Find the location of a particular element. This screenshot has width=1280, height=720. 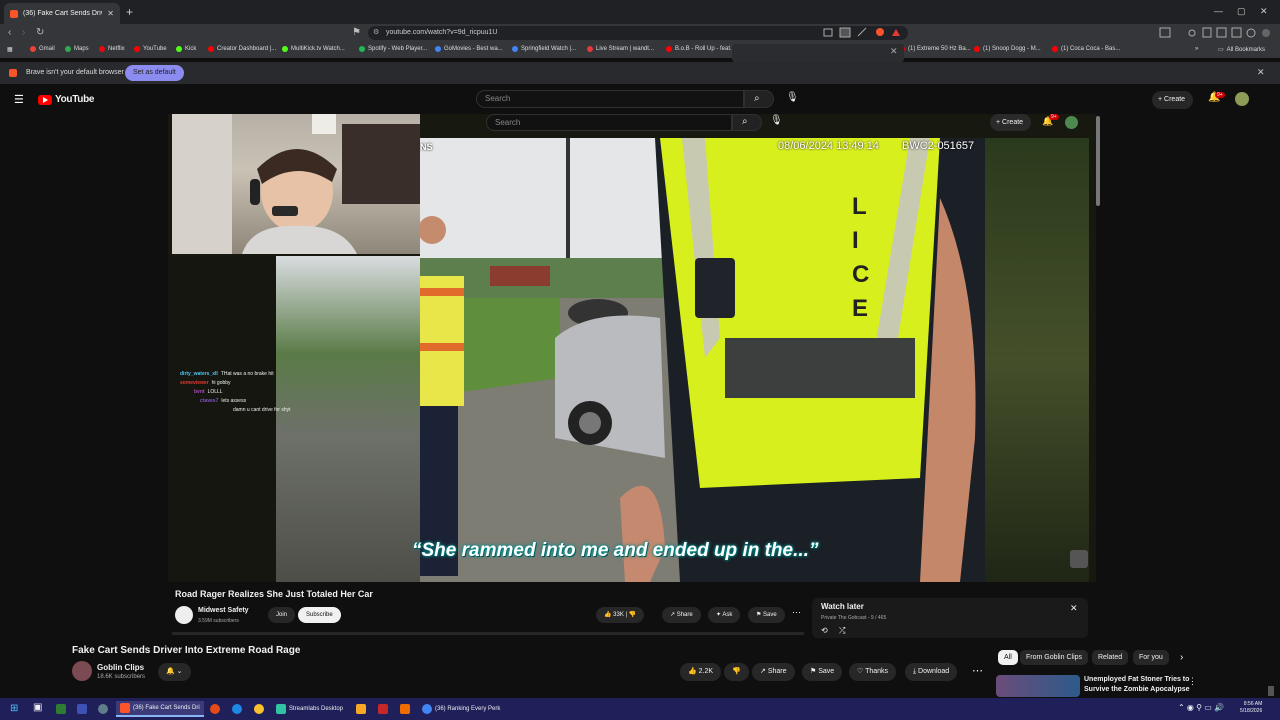

bookmark-4: Kick is located at coordinates (186, 49).